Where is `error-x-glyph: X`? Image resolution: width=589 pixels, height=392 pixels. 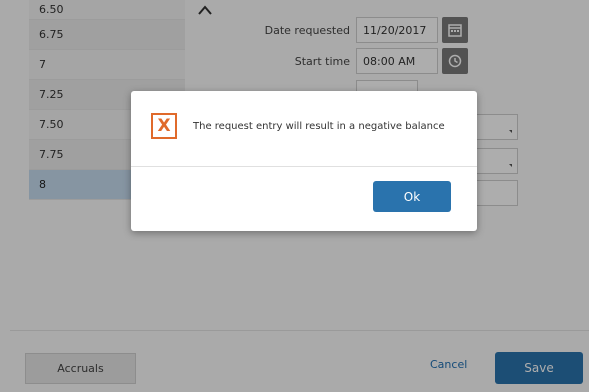 error-x-glyph: X is located at coordinates (164, 125).